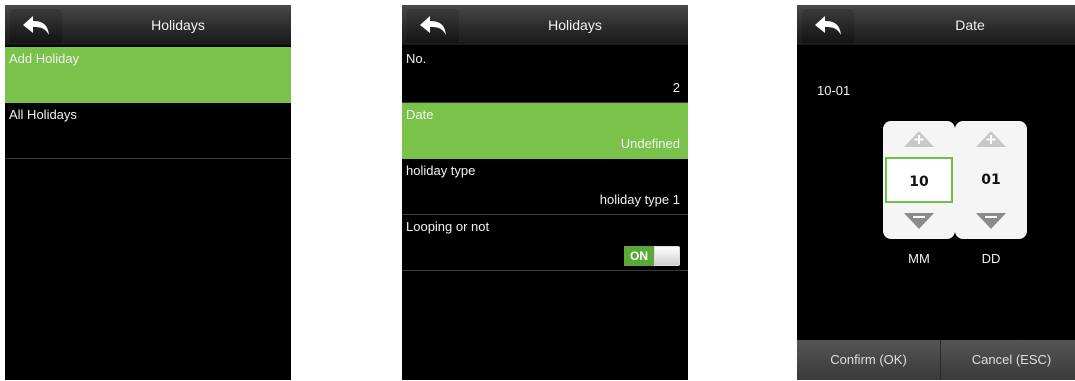  I want to click on month-spinner: 10, so click(919, 180).